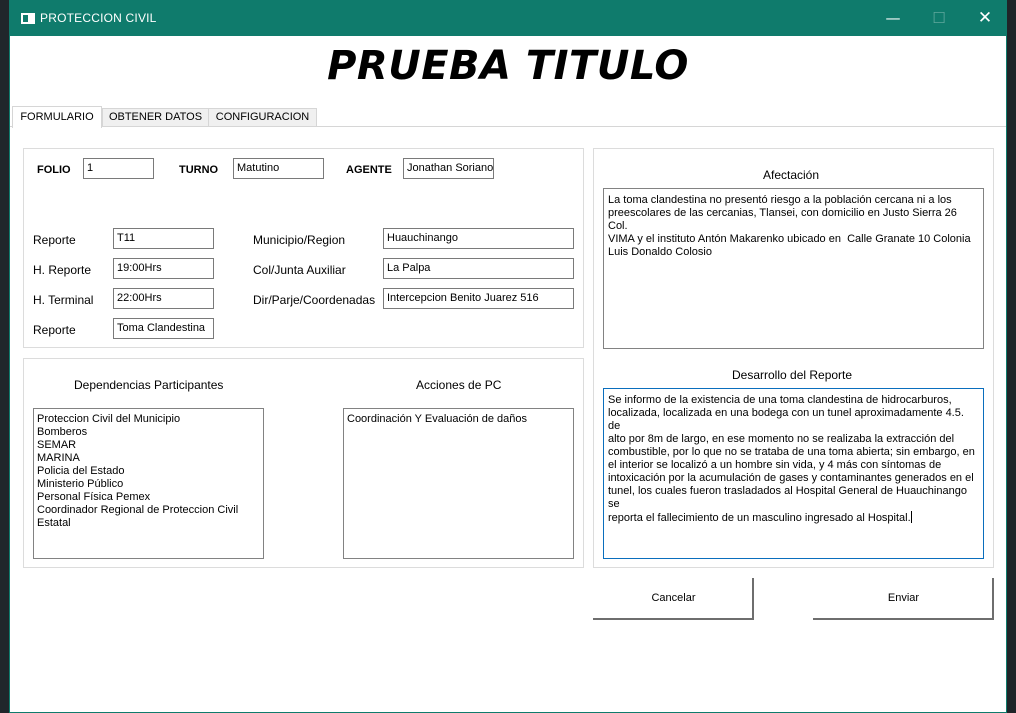 This screenshot has height=713, width=1016. I want to click on list-item: Policia del Estado, so click(148, 471).